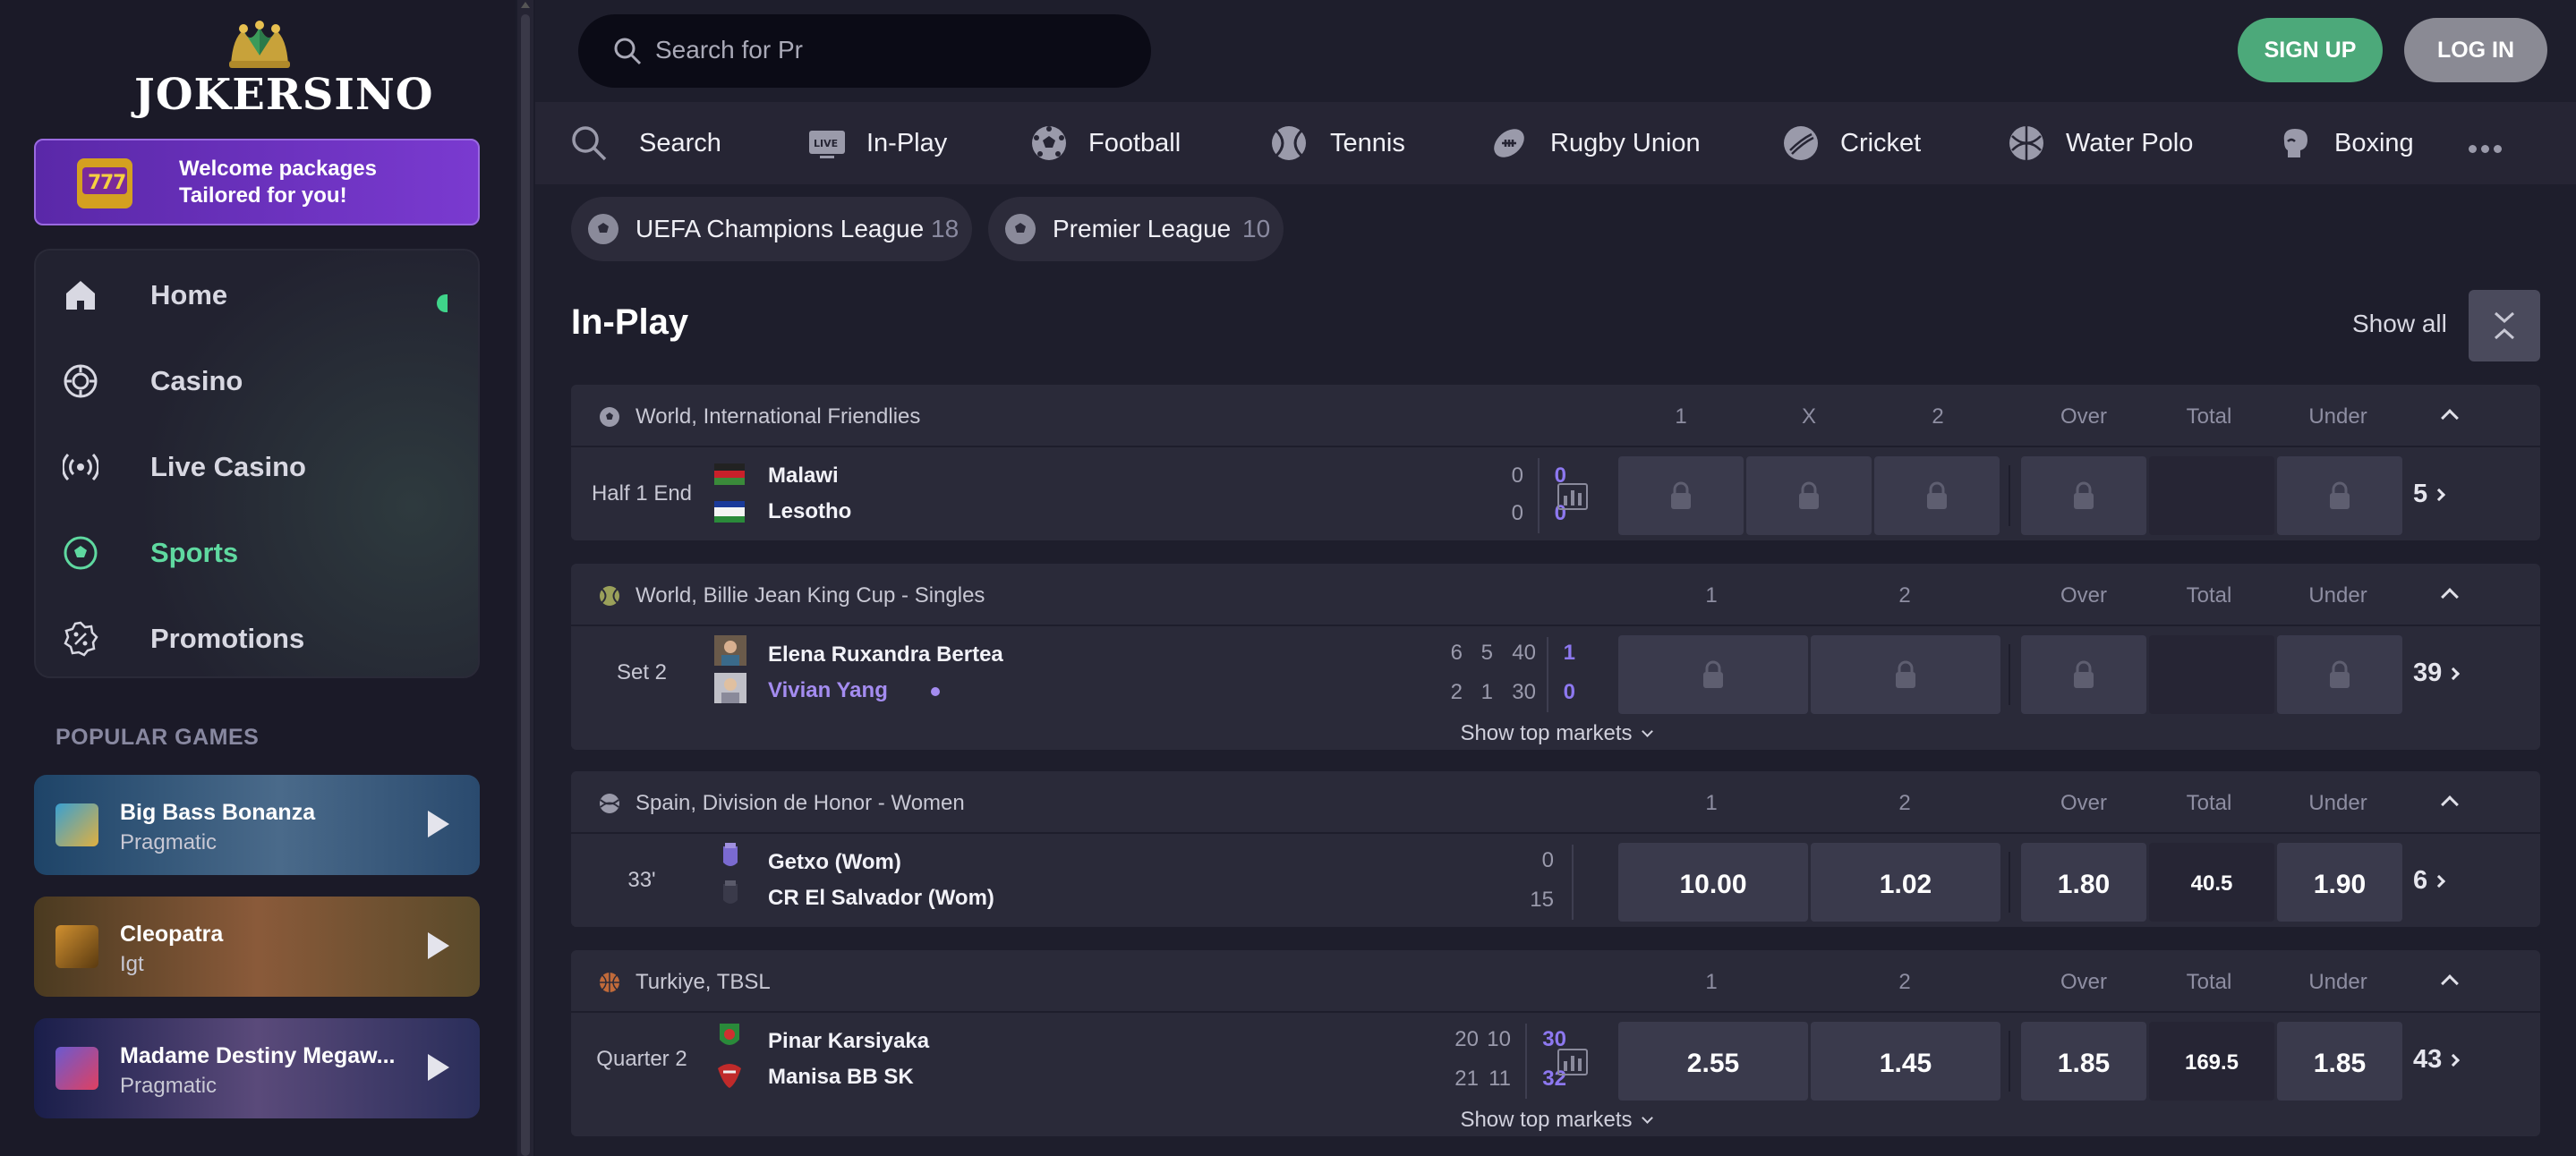 The height and width of the screenshot is (1156, 2576). What do you see at coordinates (76, 947) in the screenshot?
I see `game-thumbnail` at bounding box center [76, 947].